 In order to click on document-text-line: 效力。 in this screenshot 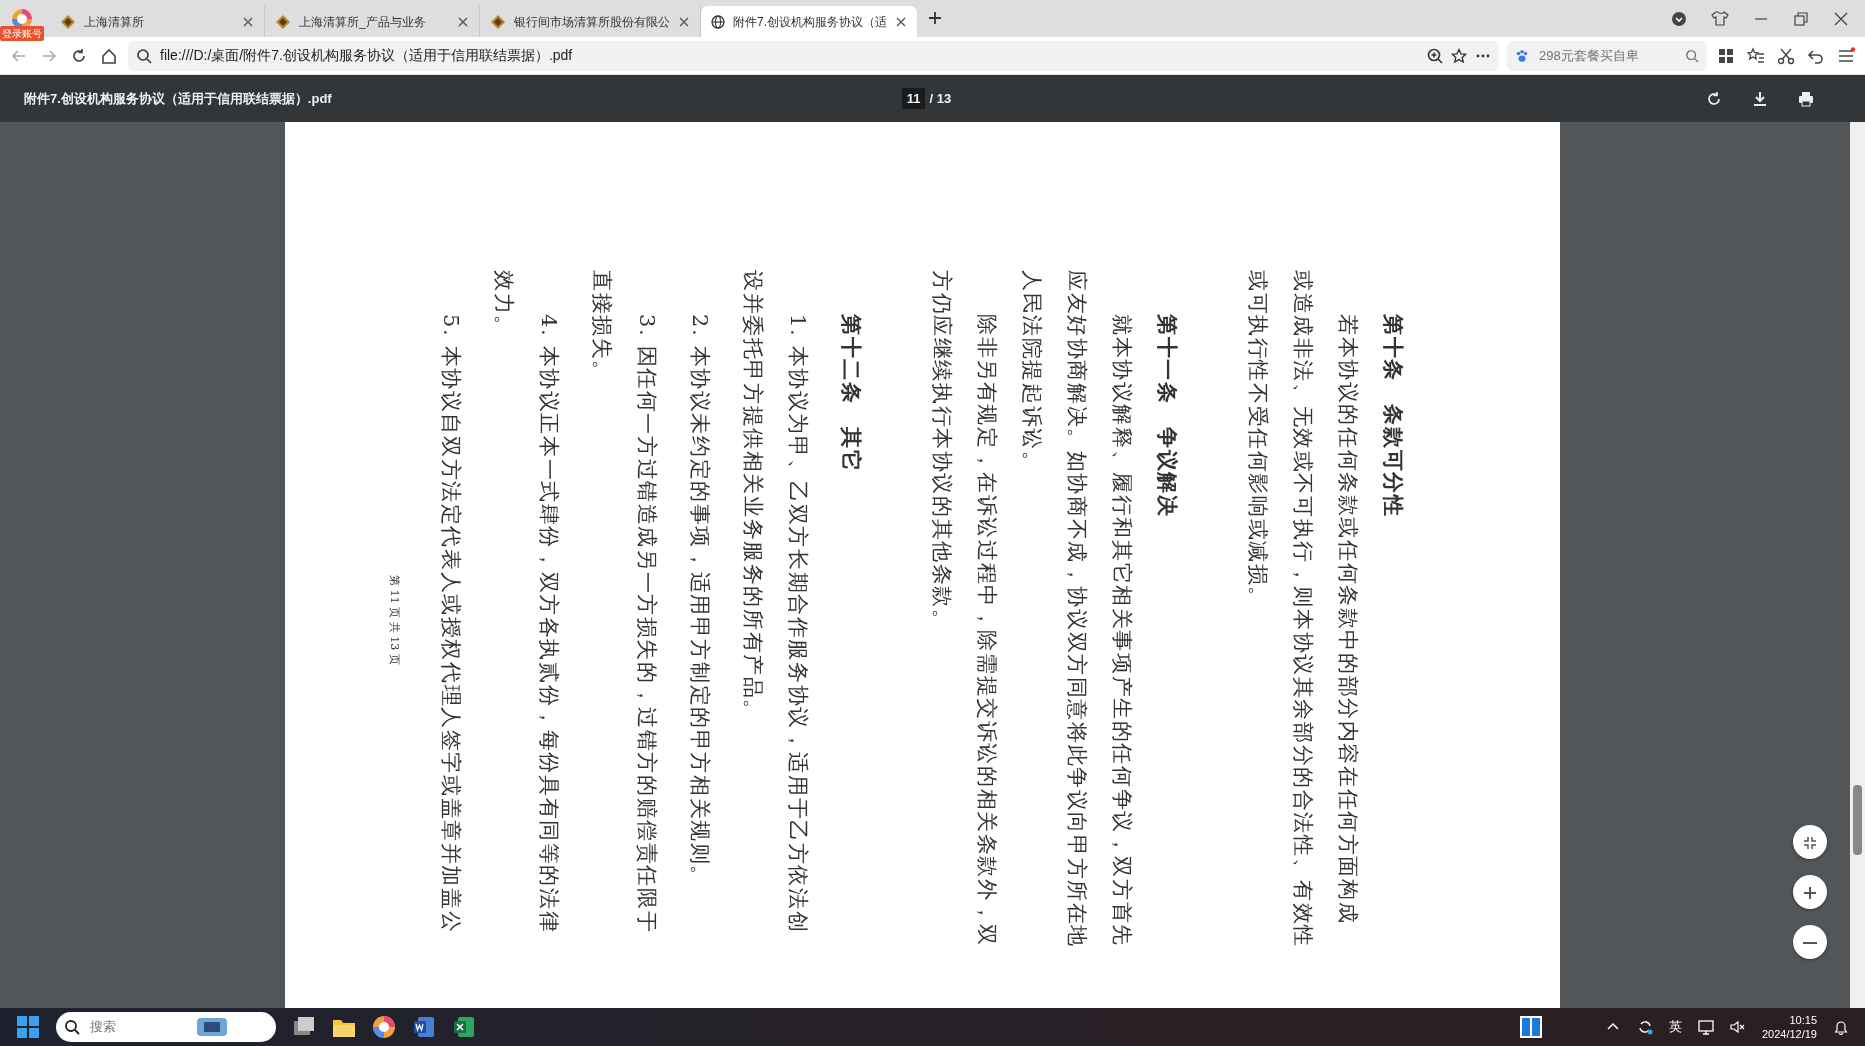, I will do `click(503, 305)`.